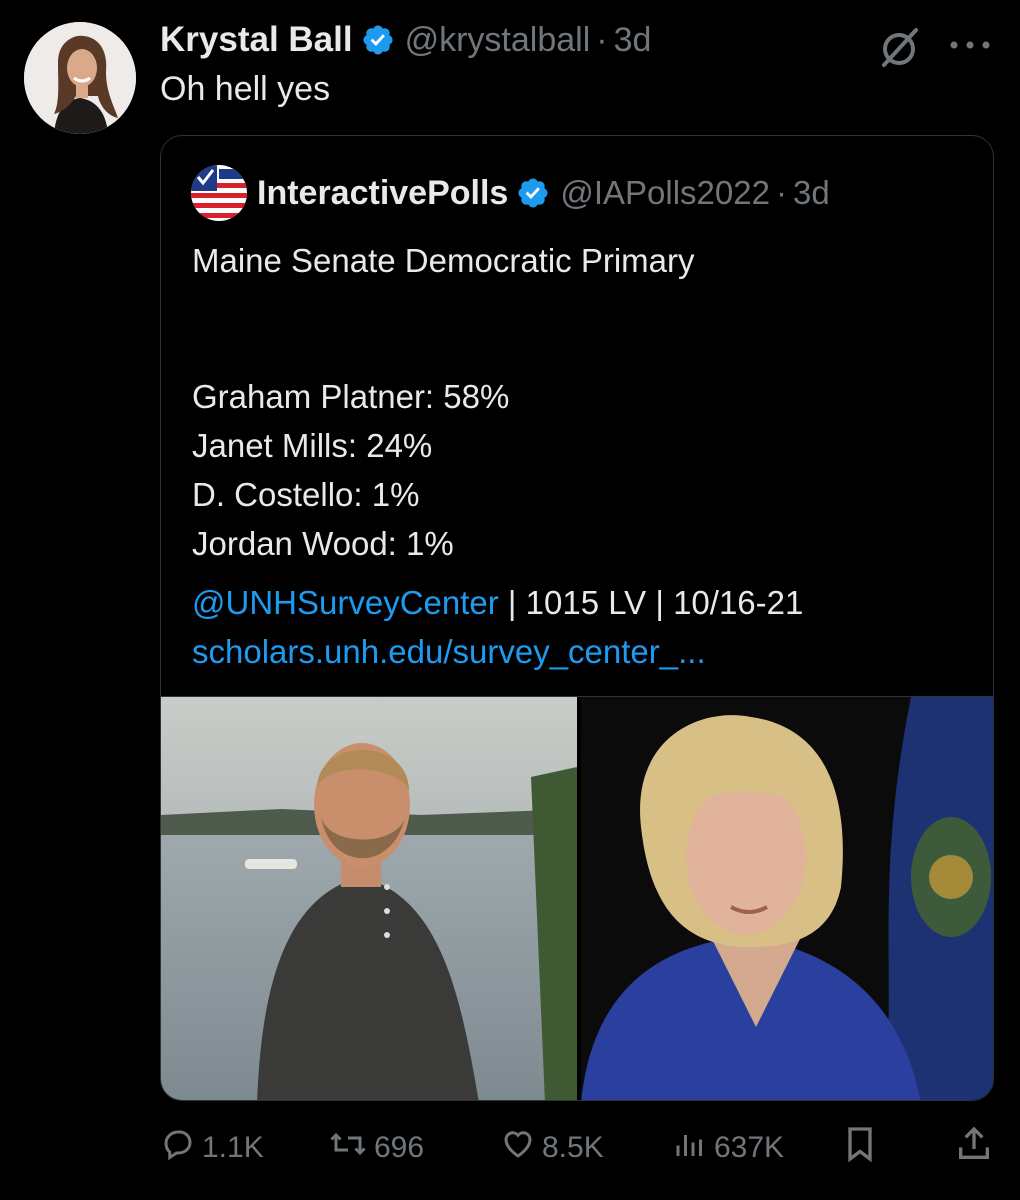  I want to click on share-button, so click(977, 1148).